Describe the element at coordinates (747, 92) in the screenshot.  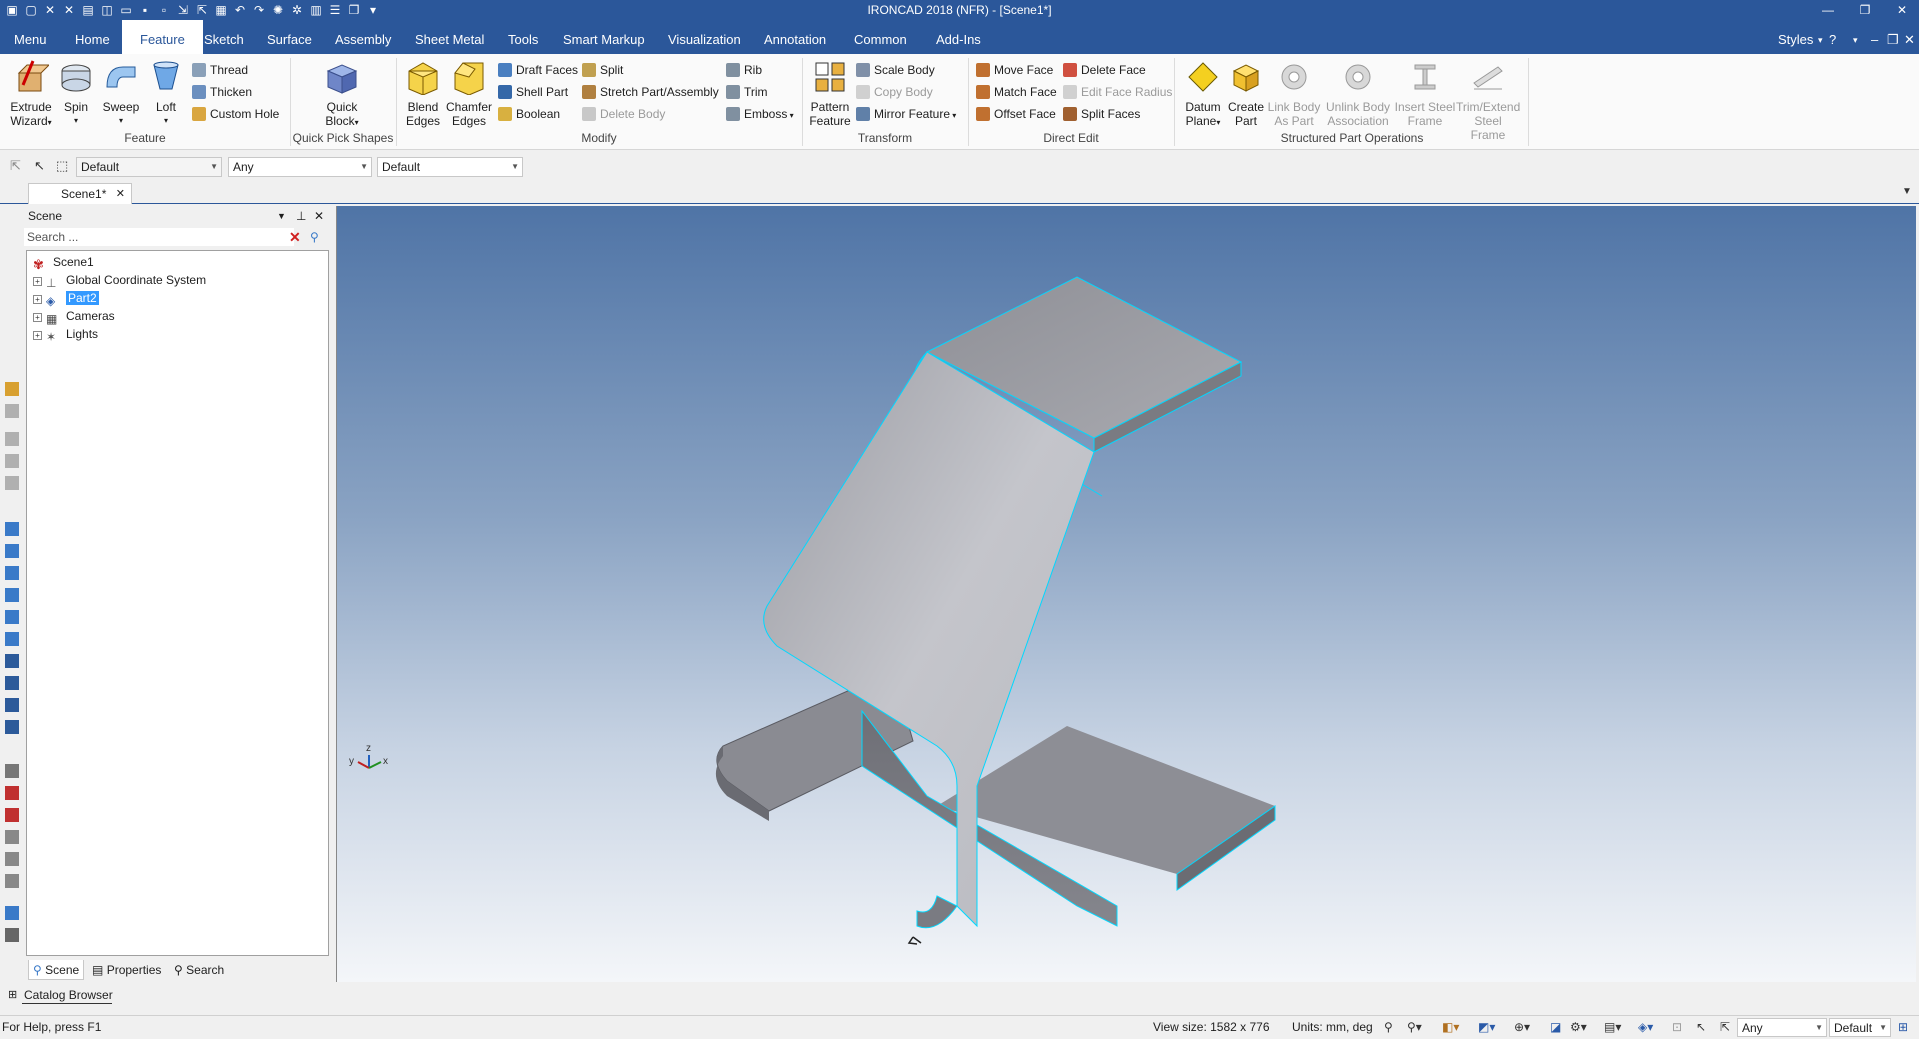
I see `trim-button: Trim` at that location.